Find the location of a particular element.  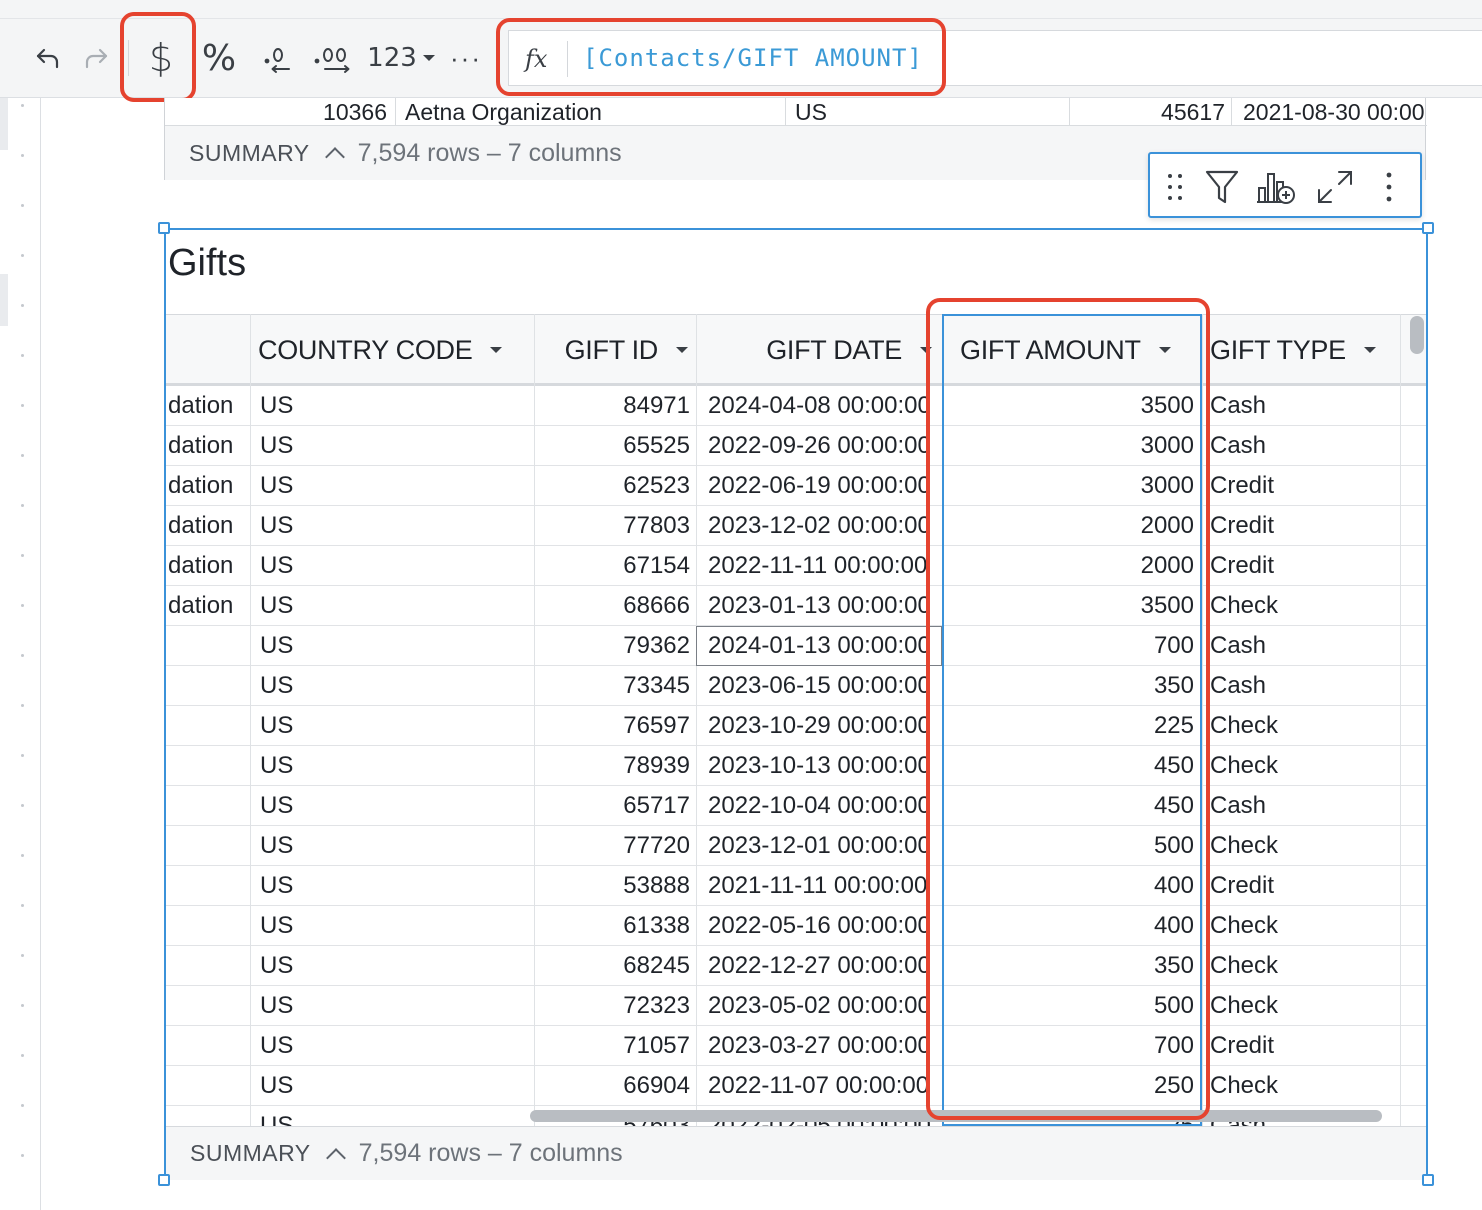

table-row: US 73345 2023-06-15 00:00:00 350 Cash is located at coordinates (796, 686).